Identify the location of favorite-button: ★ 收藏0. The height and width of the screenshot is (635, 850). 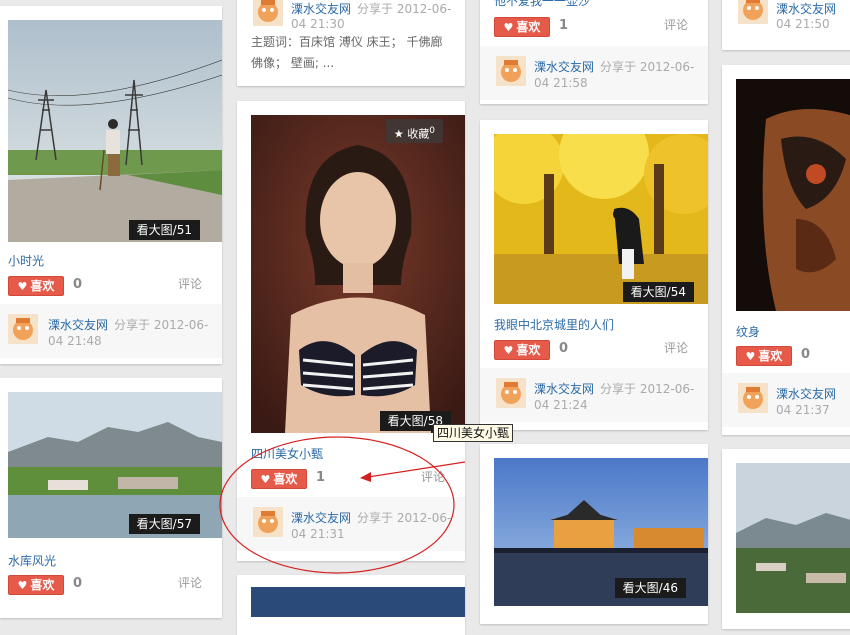
(414, 131).